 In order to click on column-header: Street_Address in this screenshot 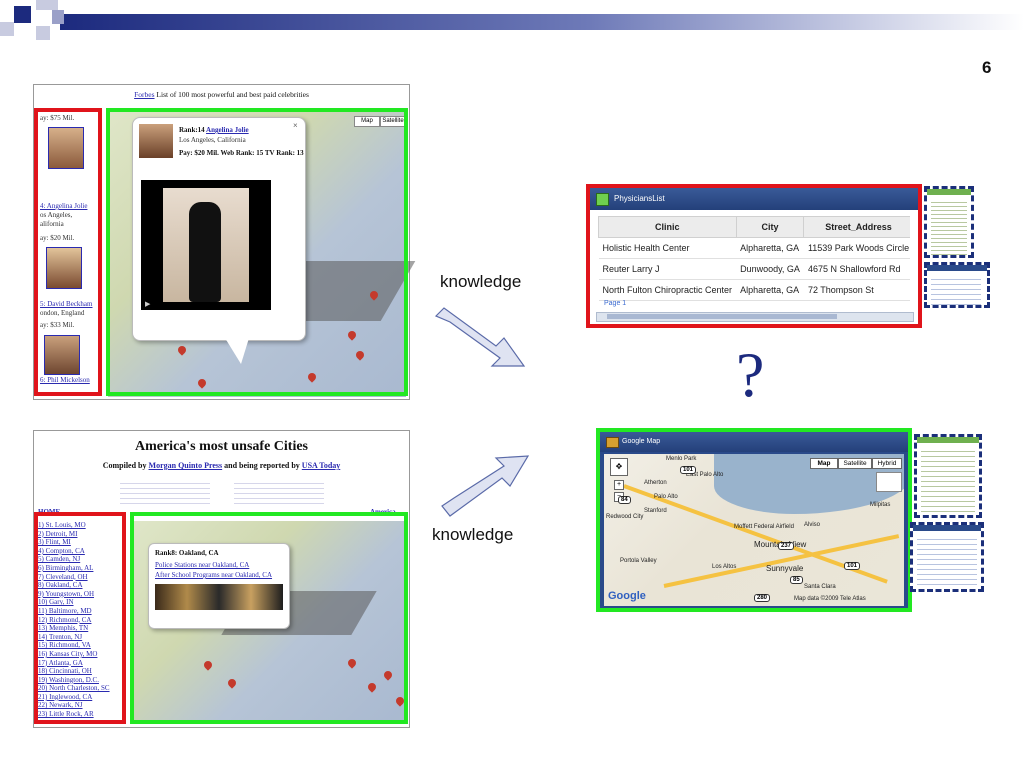, I will do `click(856, 227)`.